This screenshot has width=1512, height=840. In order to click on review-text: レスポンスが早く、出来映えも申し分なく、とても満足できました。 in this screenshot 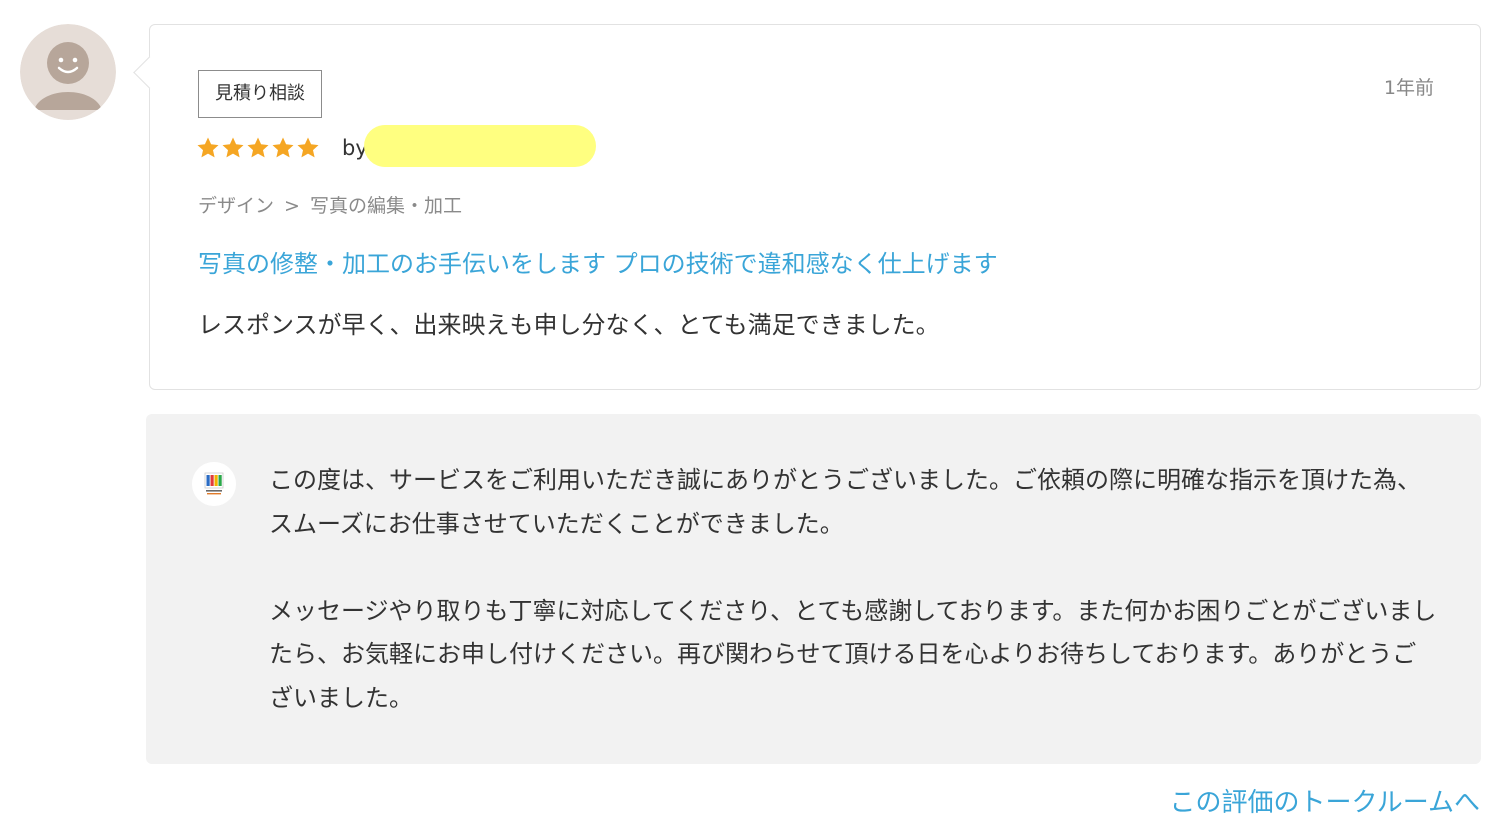, I will do `click(569, 325)`.